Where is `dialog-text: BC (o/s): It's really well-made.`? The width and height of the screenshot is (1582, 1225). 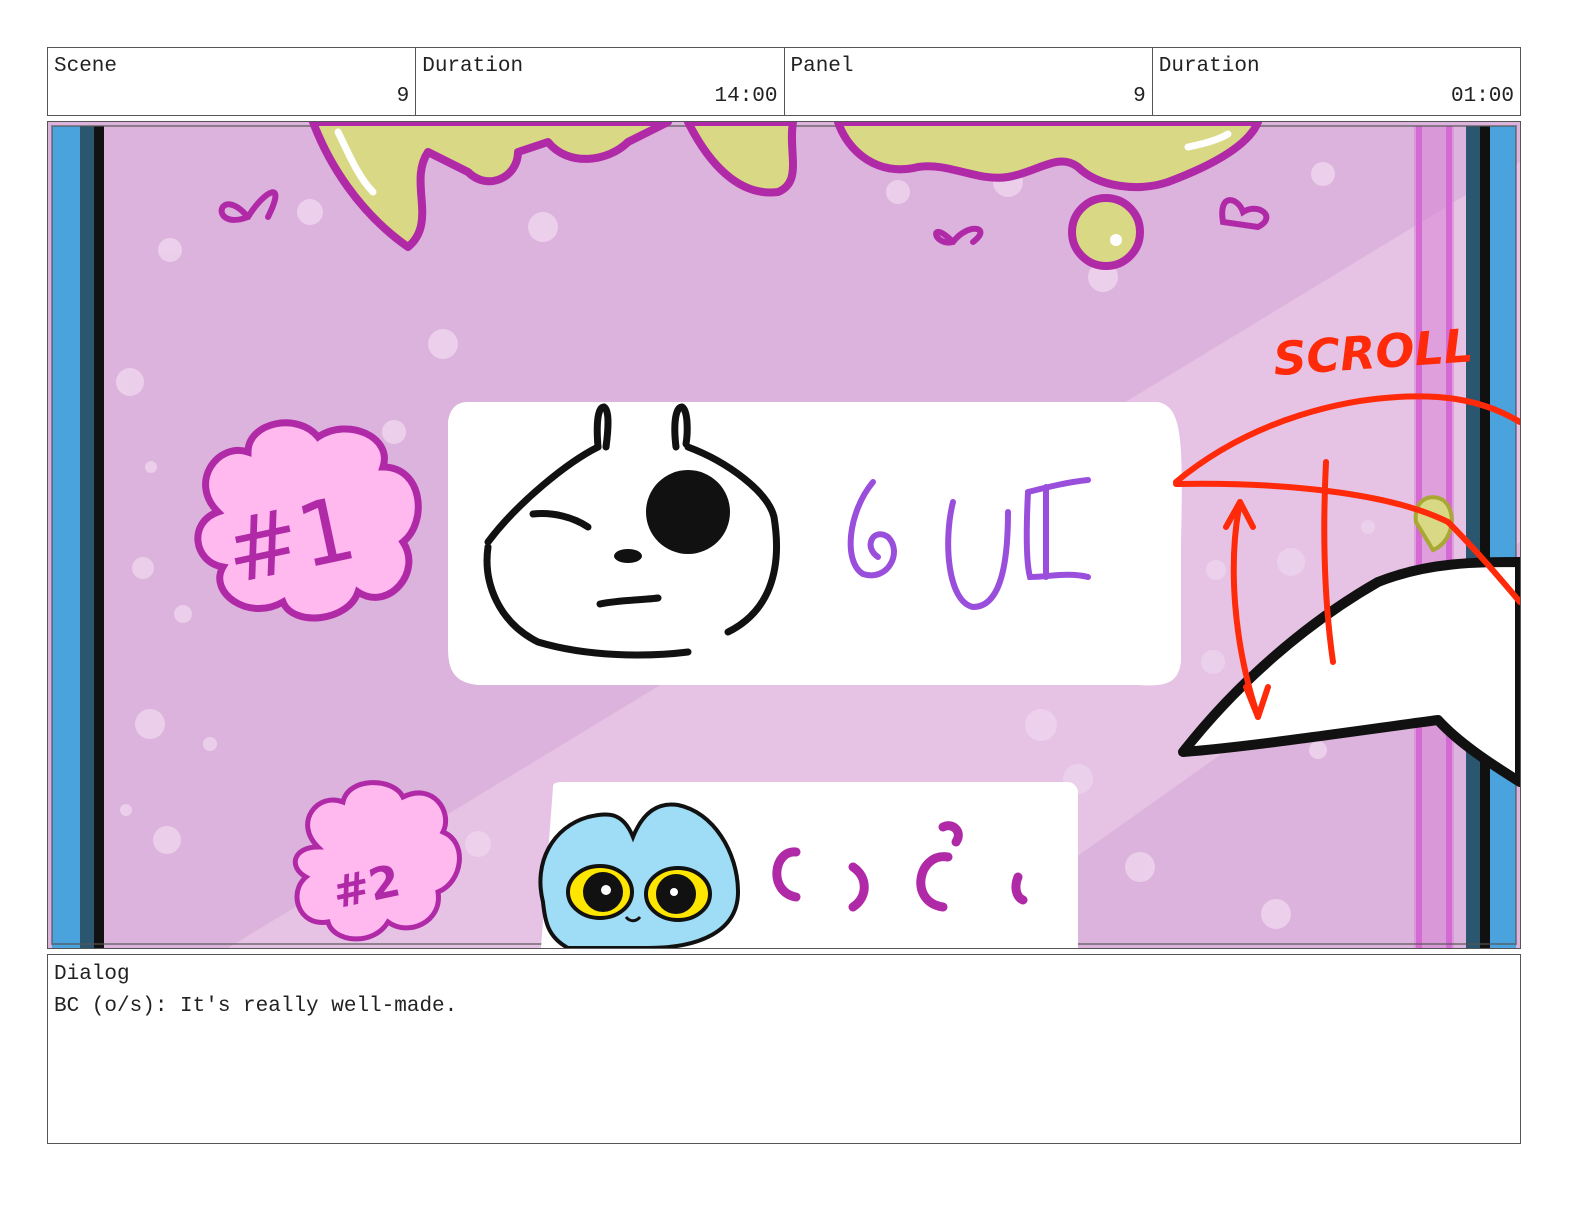
dialog-text: BC (o/s): It's really well-made. is located at coordinates (256, 1006).